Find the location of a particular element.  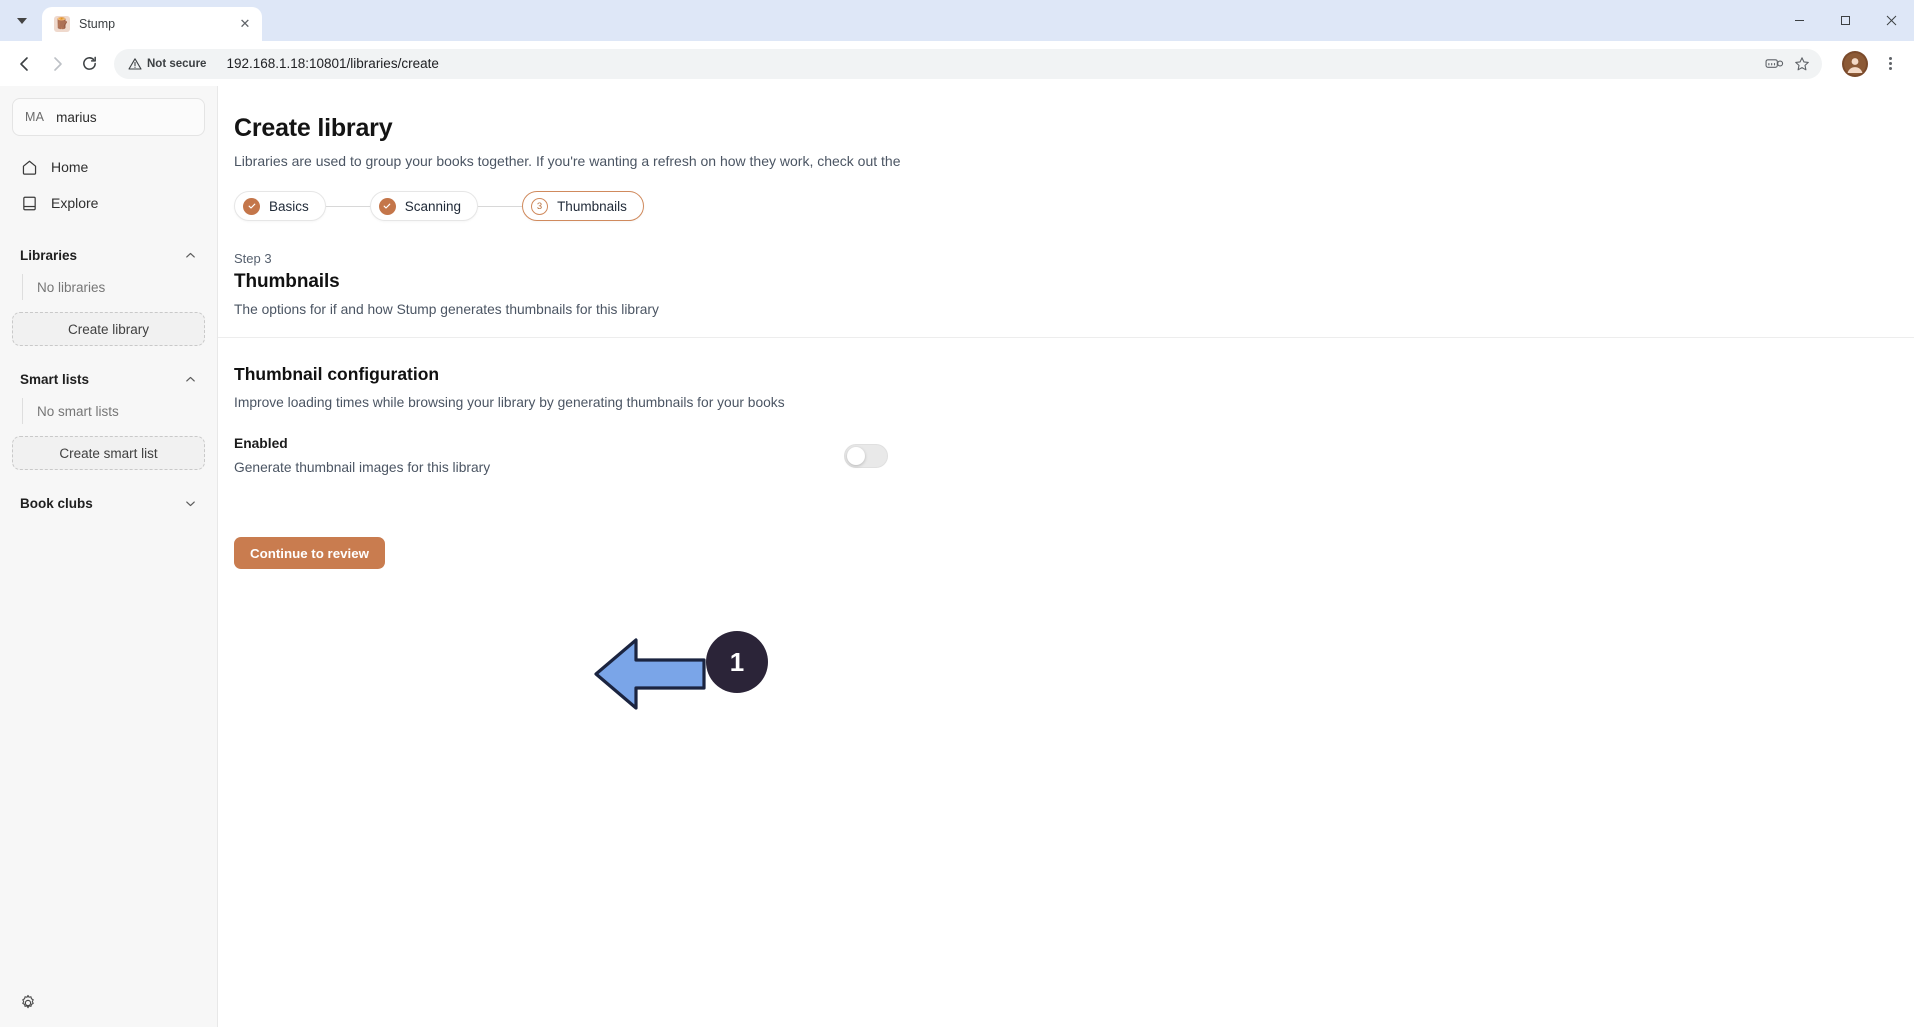

minimize-icon is located at coordinates (1799, 20).